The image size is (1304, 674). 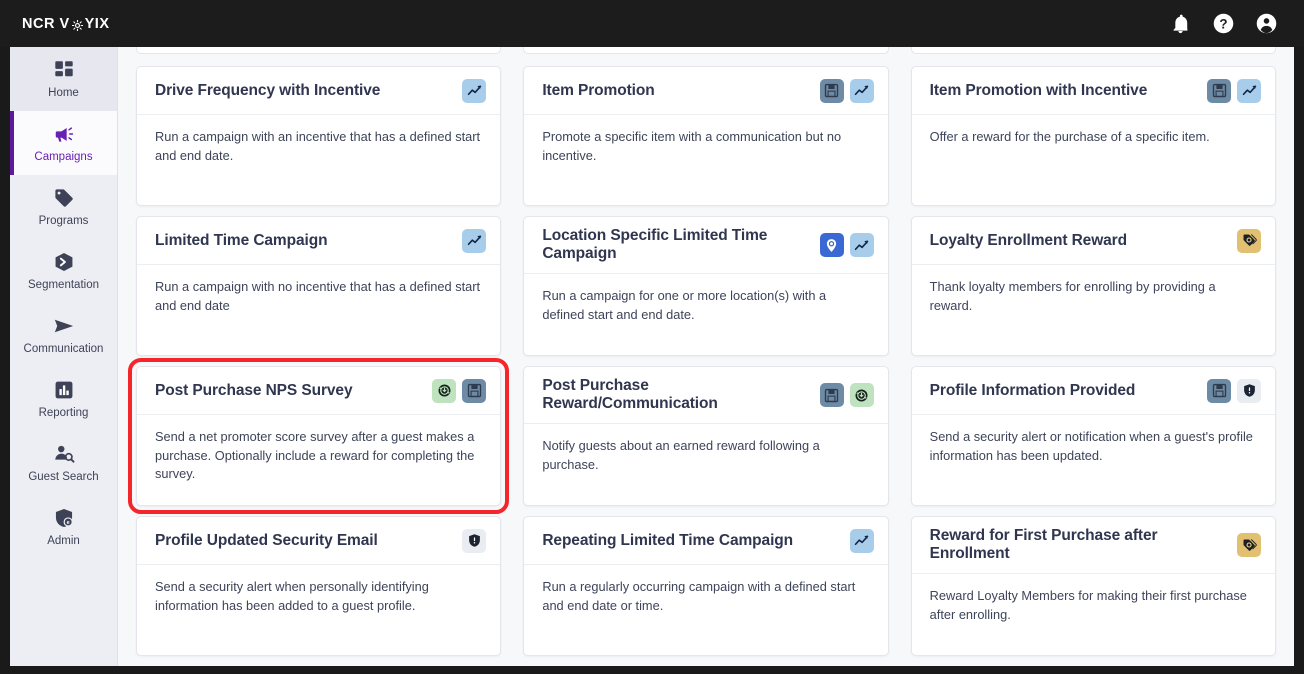 I want to click on sidebar-item-reporting: Reporting, so click(x=63, y=399).